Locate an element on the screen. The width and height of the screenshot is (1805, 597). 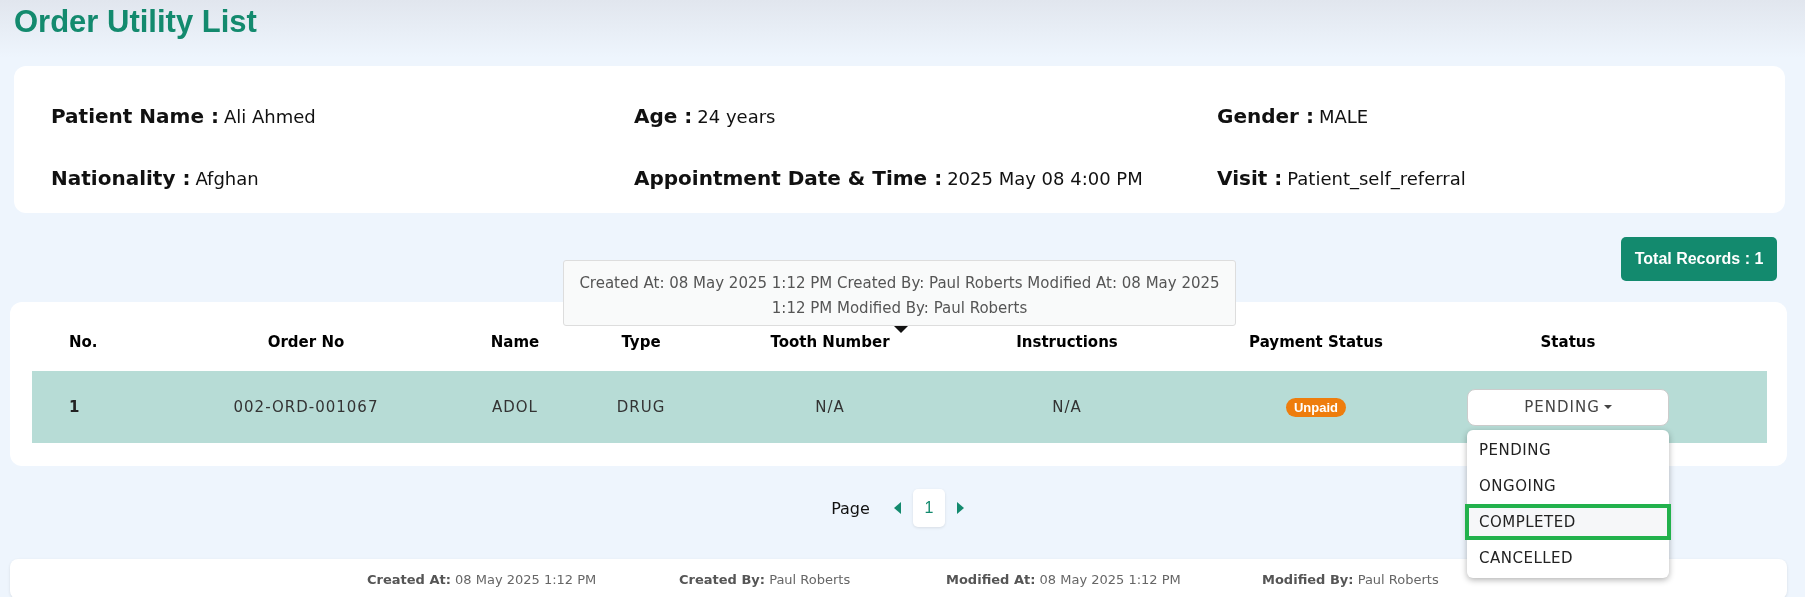
table-cell: DRUG is located at coordinates (641, 407).